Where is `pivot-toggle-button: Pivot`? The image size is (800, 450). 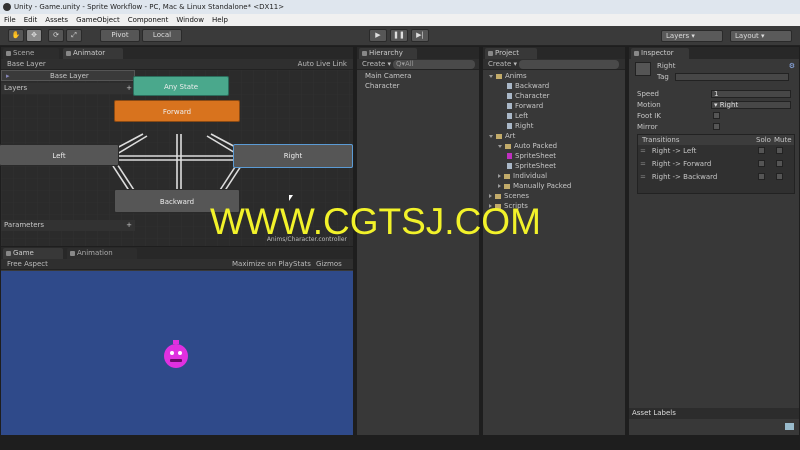
pivot-toggle-button: Pivot is located at coordinates (120, 35).